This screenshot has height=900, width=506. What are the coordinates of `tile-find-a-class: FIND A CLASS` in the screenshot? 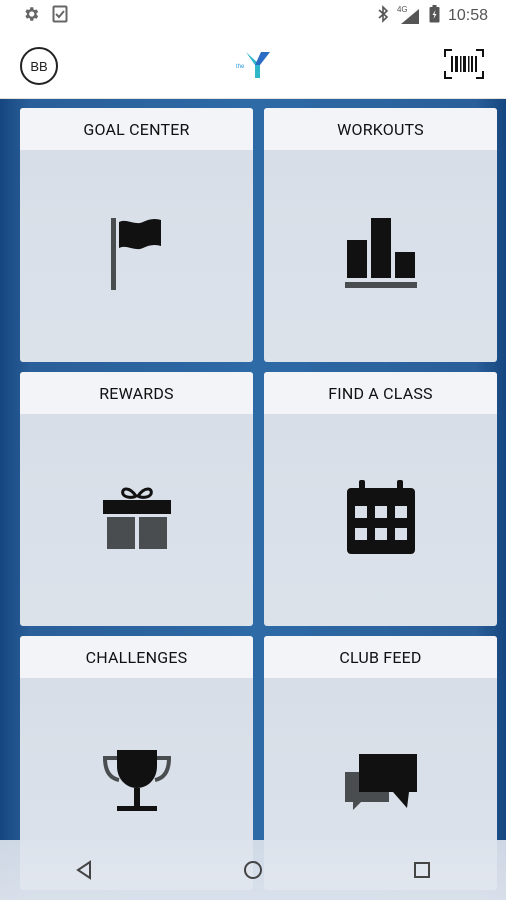 It's located at (380, 499).